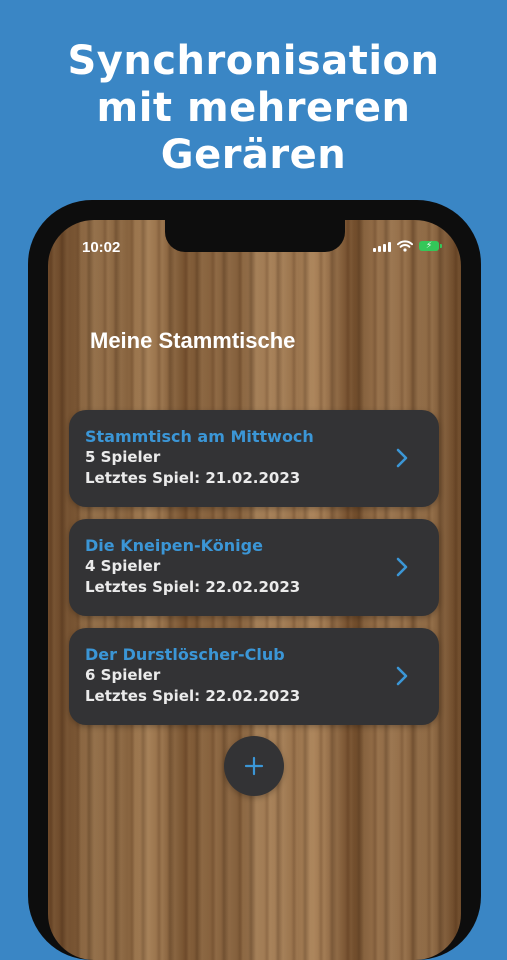 This screenshot has height=960, width=507. Describe the element at coordinates (123, 566) in the screenshot. I see `group-player-count: 4 Spieler` at that location.